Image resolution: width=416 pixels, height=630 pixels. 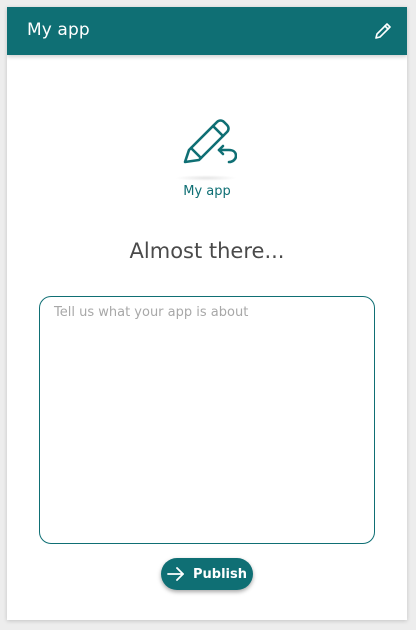 What do you see at coordinates (383, 31) in the screenshot?
I see `pencil-icon` at bounding box center [383, 31].